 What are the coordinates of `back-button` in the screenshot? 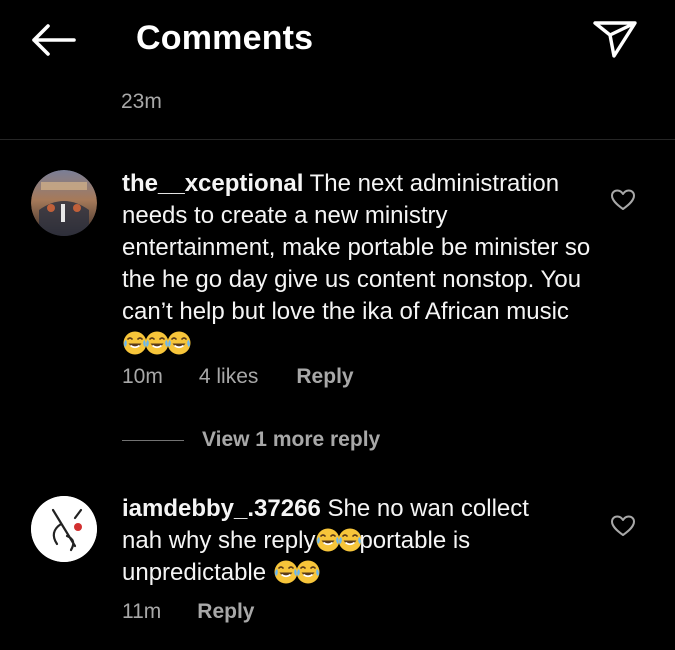 It's located at (53, 40).